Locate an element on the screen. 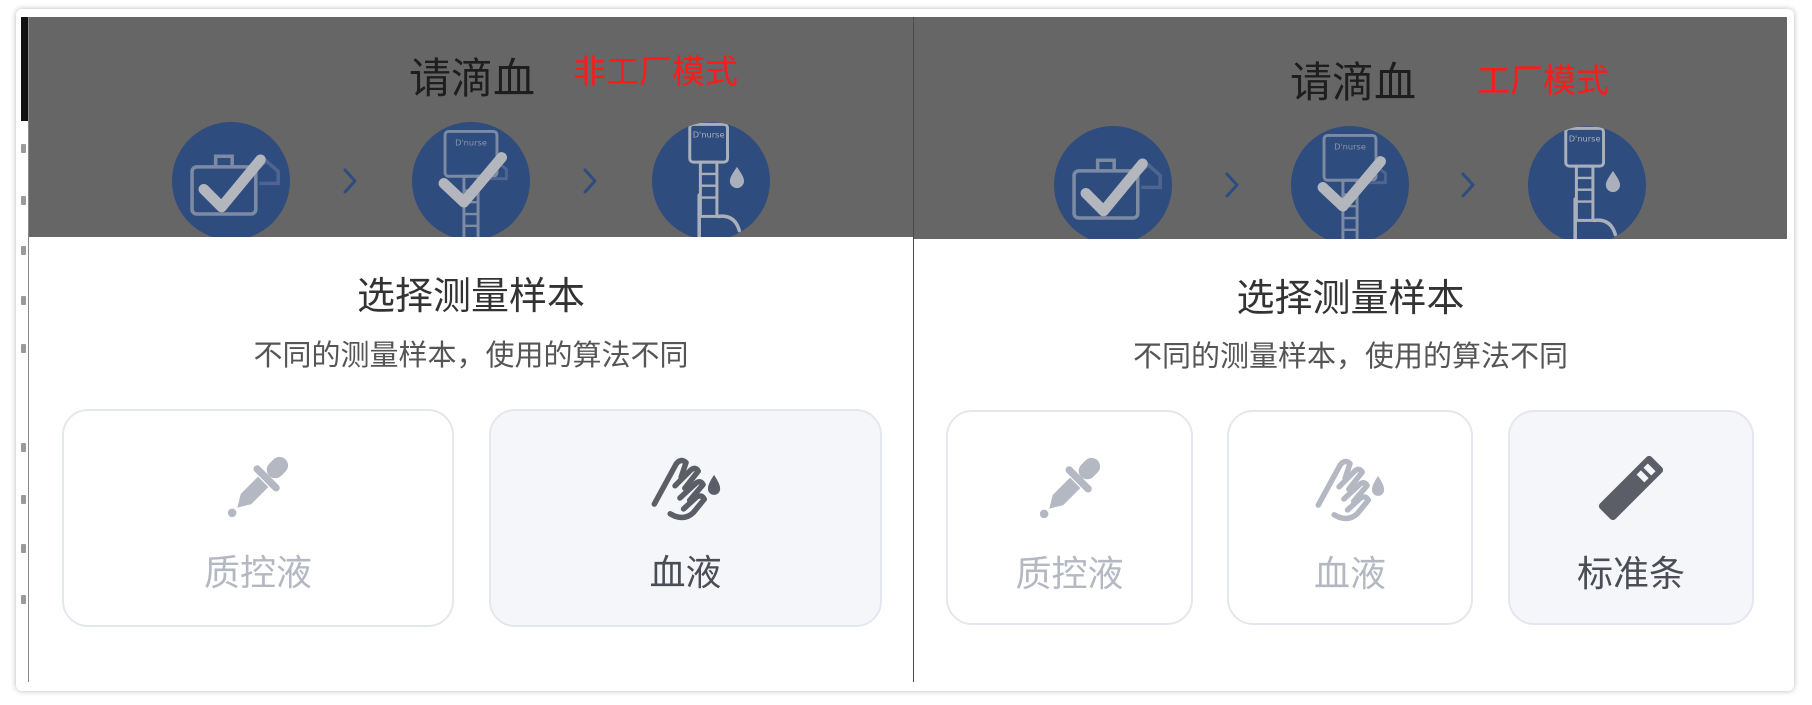 Image resolution: width=1812 pixels, height=705 pixels. mode-label: 工厂模式 is located at coordinates (1543, 80).